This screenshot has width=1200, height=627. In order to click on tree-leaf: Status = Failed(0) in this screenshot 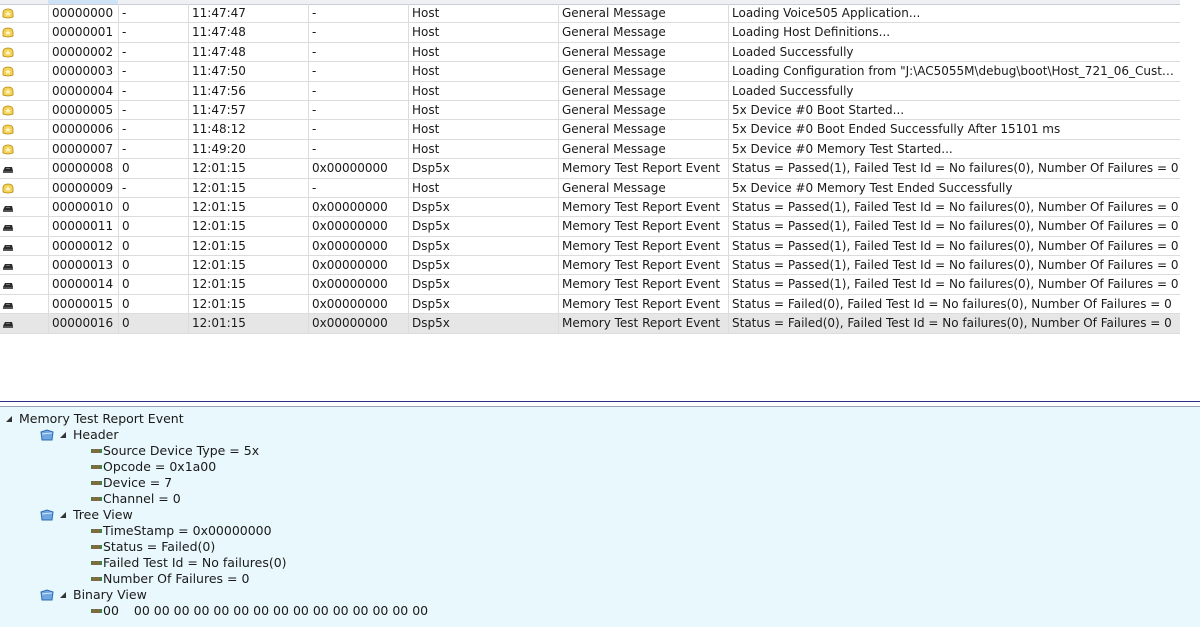, I will do `click(153, 547)`.